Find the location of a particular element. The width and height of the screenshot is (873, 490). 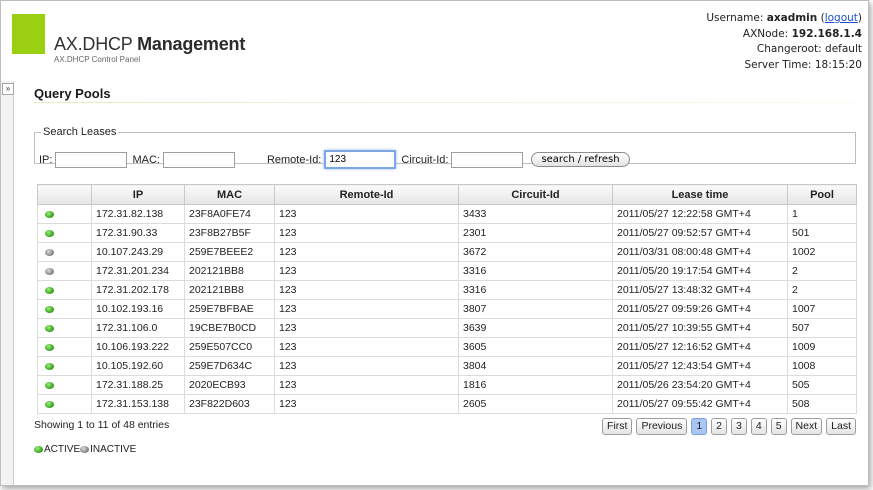

mac-cell: 259E507CC0 is located at coordinates (229, 347).